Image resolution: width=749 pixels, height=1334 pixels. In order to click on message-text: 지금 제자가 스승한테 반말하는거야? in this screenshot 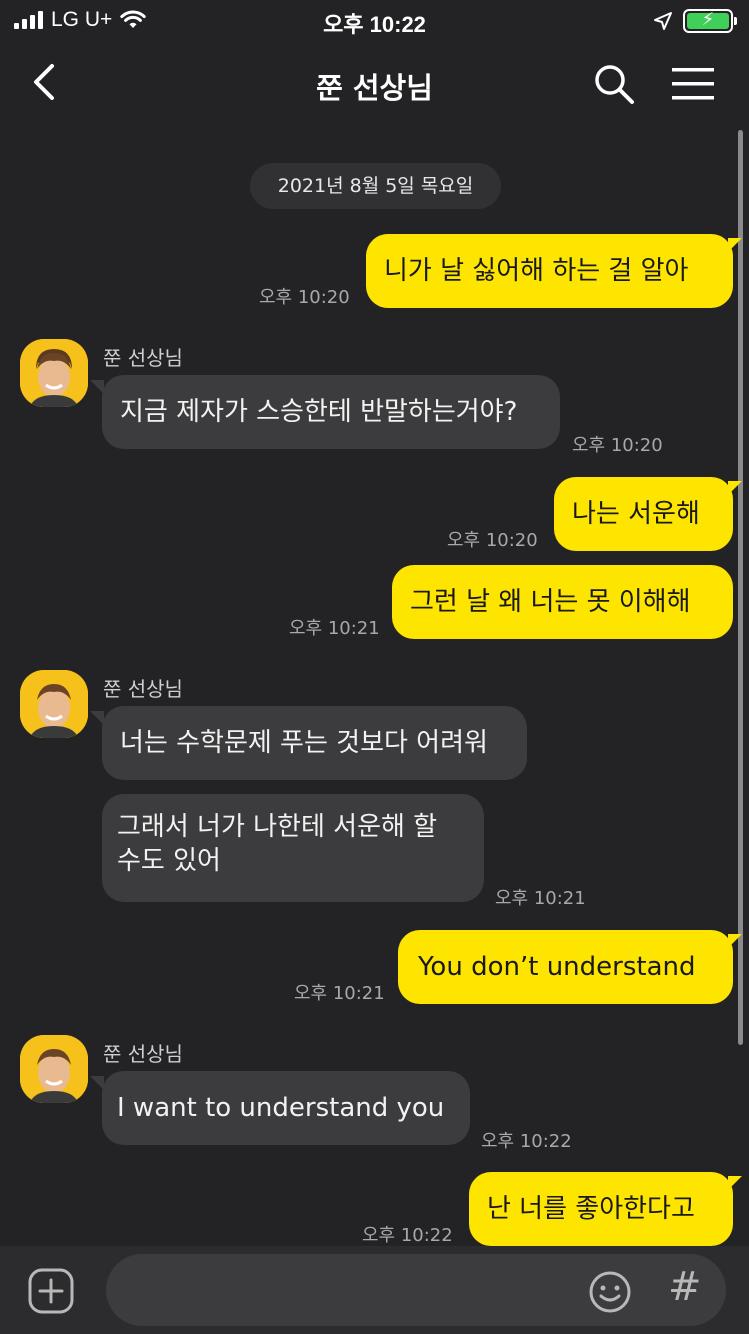, I will do `click(319, 412)`.